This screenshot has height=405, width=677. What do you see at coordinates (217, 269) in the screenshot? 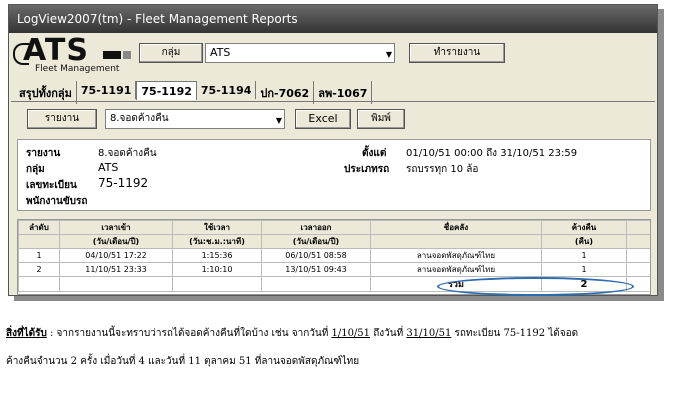
I see `cell-duration: 1:10:10` at bounding box center [217, 269].